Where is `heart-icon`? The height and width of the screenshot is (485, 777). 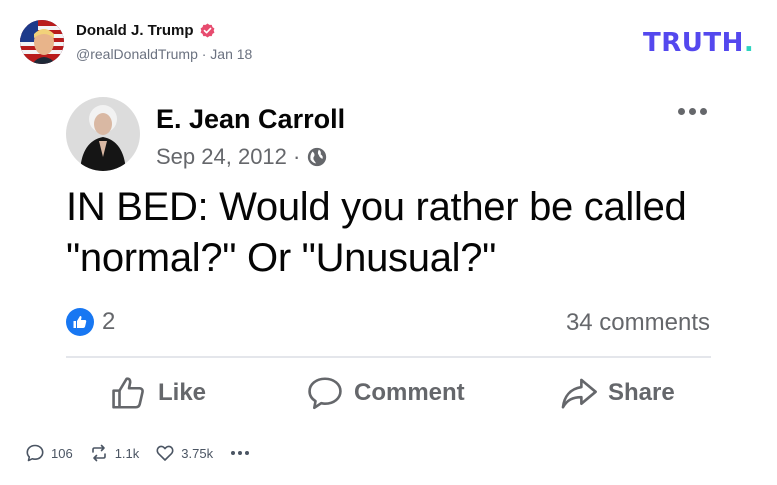
heart-icon is located at coordinates (165, 453).